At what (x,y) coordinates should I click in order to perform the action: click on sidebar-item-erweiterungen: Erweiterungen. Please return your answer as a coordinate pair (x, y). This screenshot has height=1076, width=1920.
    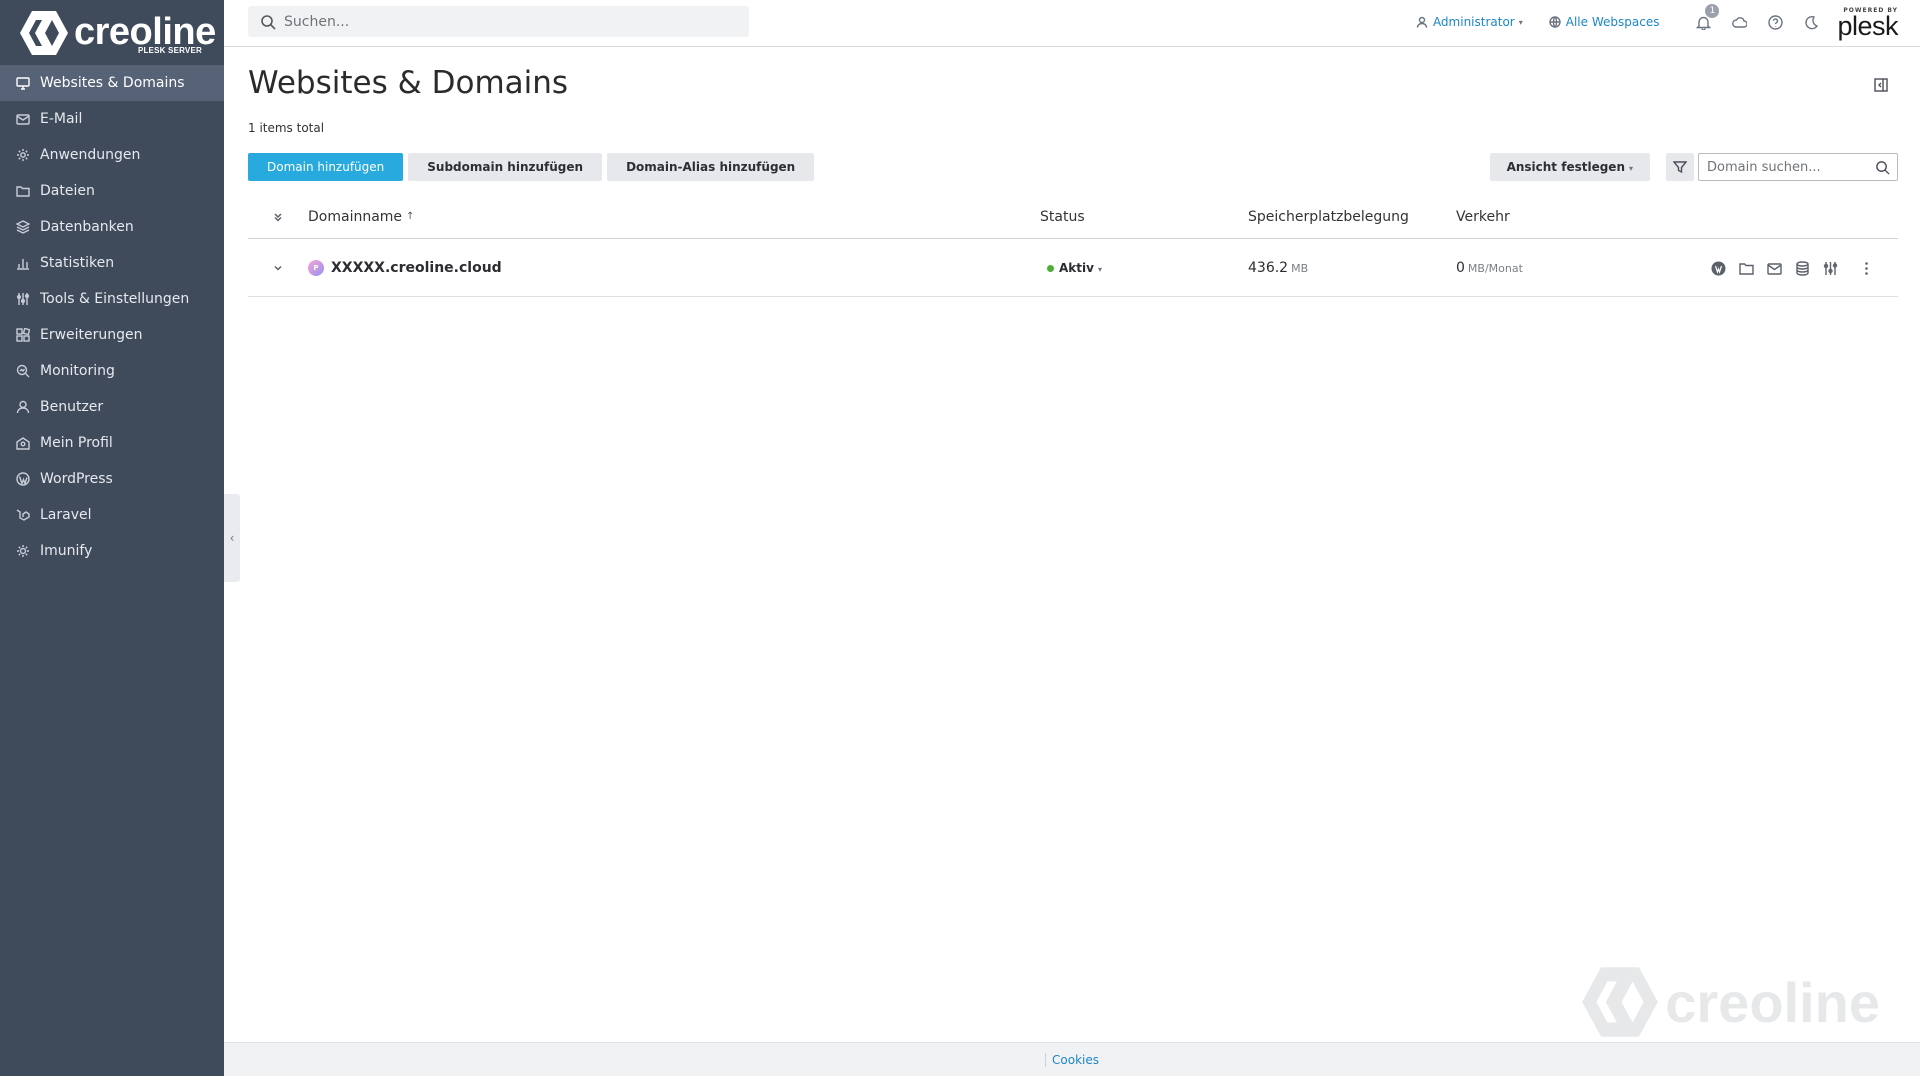
    Looking at the image, I should click on (112, 335).